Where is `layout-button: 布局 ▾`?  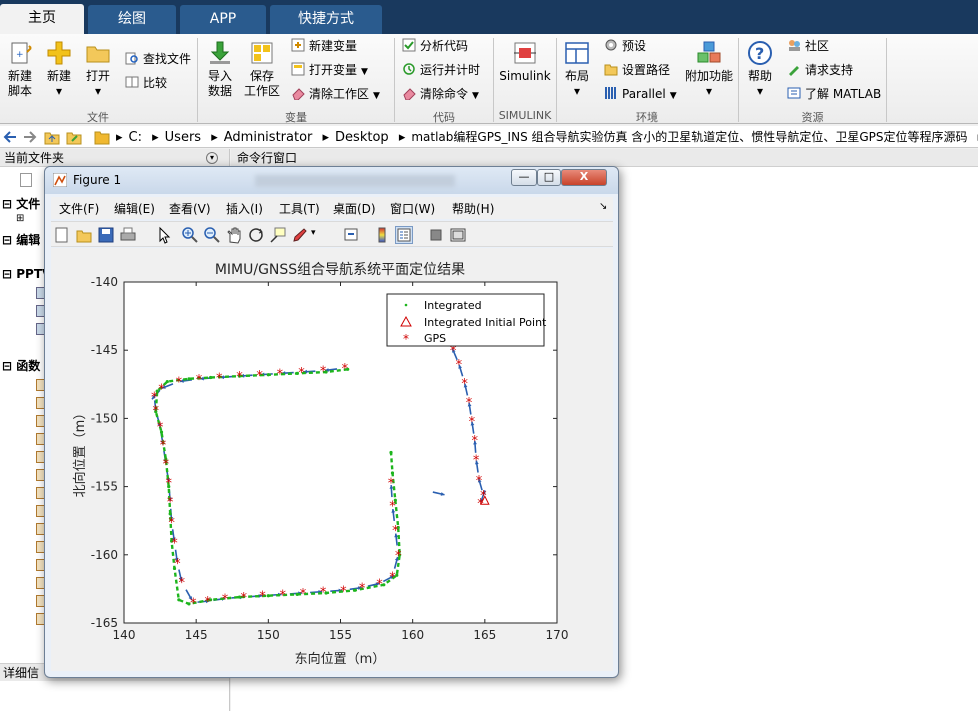
layout-button: 布局 ▾ is located at coordinates (577, 69).